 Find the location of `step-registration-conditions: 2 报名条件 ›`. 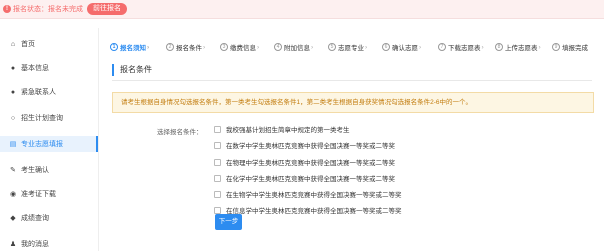

step-registration-conditions: 2 报名条件 › is located at coordinates (185, 47).